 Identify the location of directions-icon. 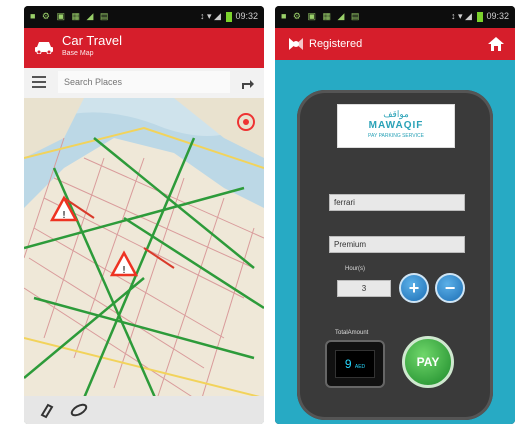
(247, 83).